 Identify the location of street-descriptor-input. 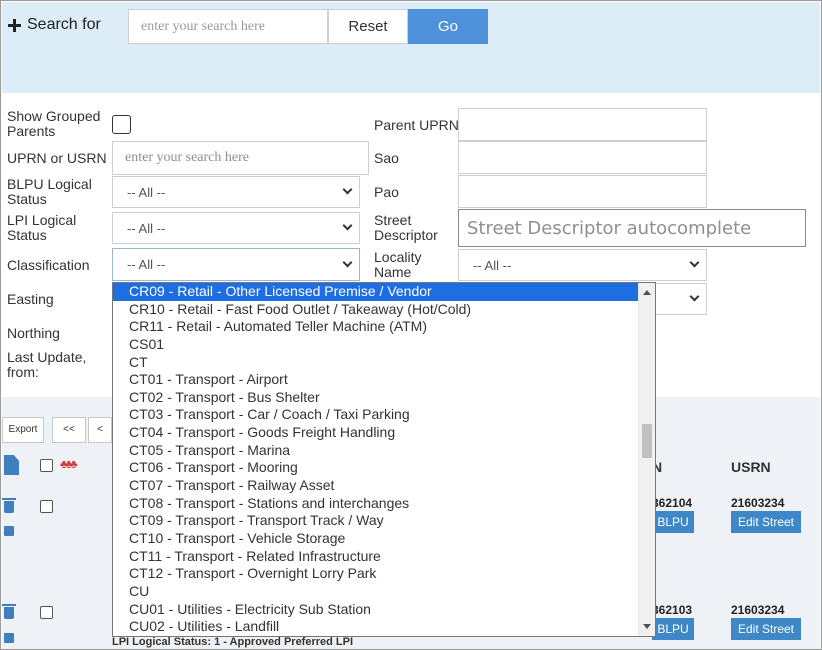
(632, 228).